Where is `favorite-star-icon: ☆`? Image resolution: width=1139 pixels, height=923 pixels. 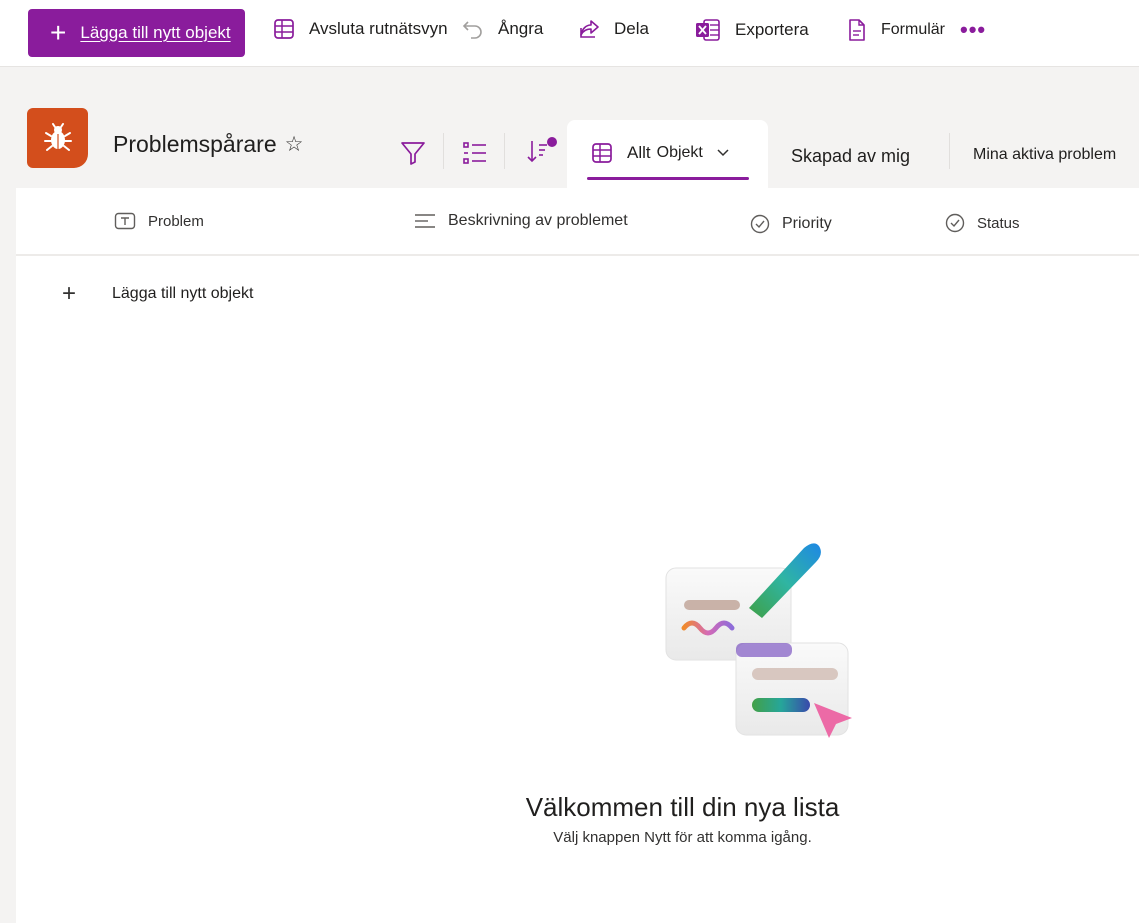 favorite-star-icon: ☆ is located at coordinates (294, 144).